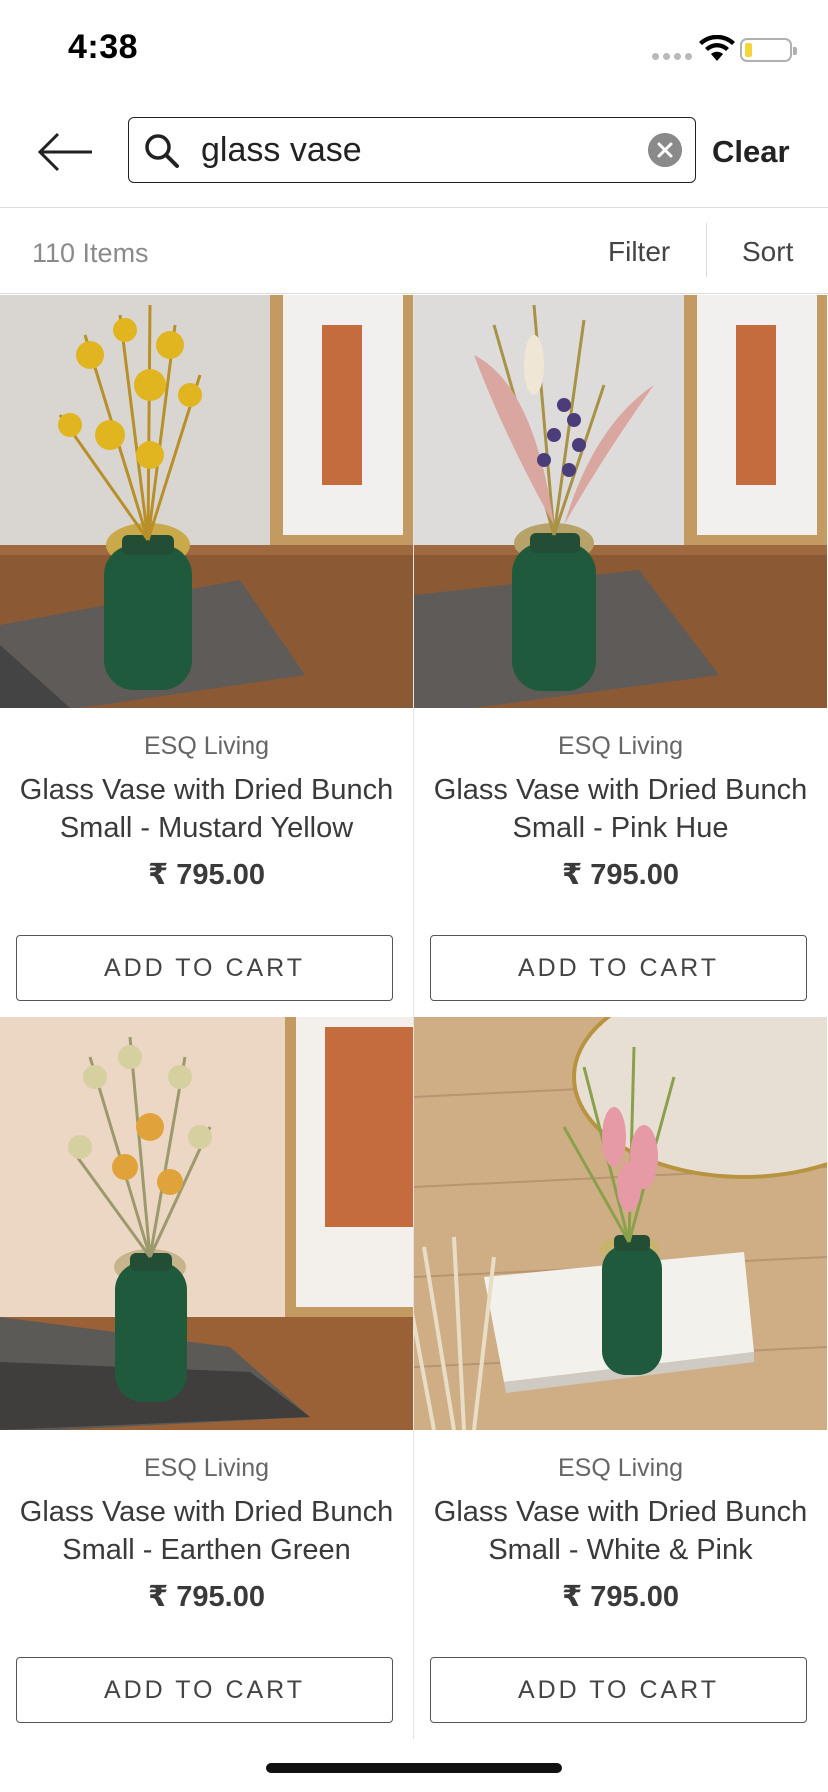 Image resolution: width=828 pixels, height=1792 pixels. I want to click on wifi-icon, so click(717, 48).